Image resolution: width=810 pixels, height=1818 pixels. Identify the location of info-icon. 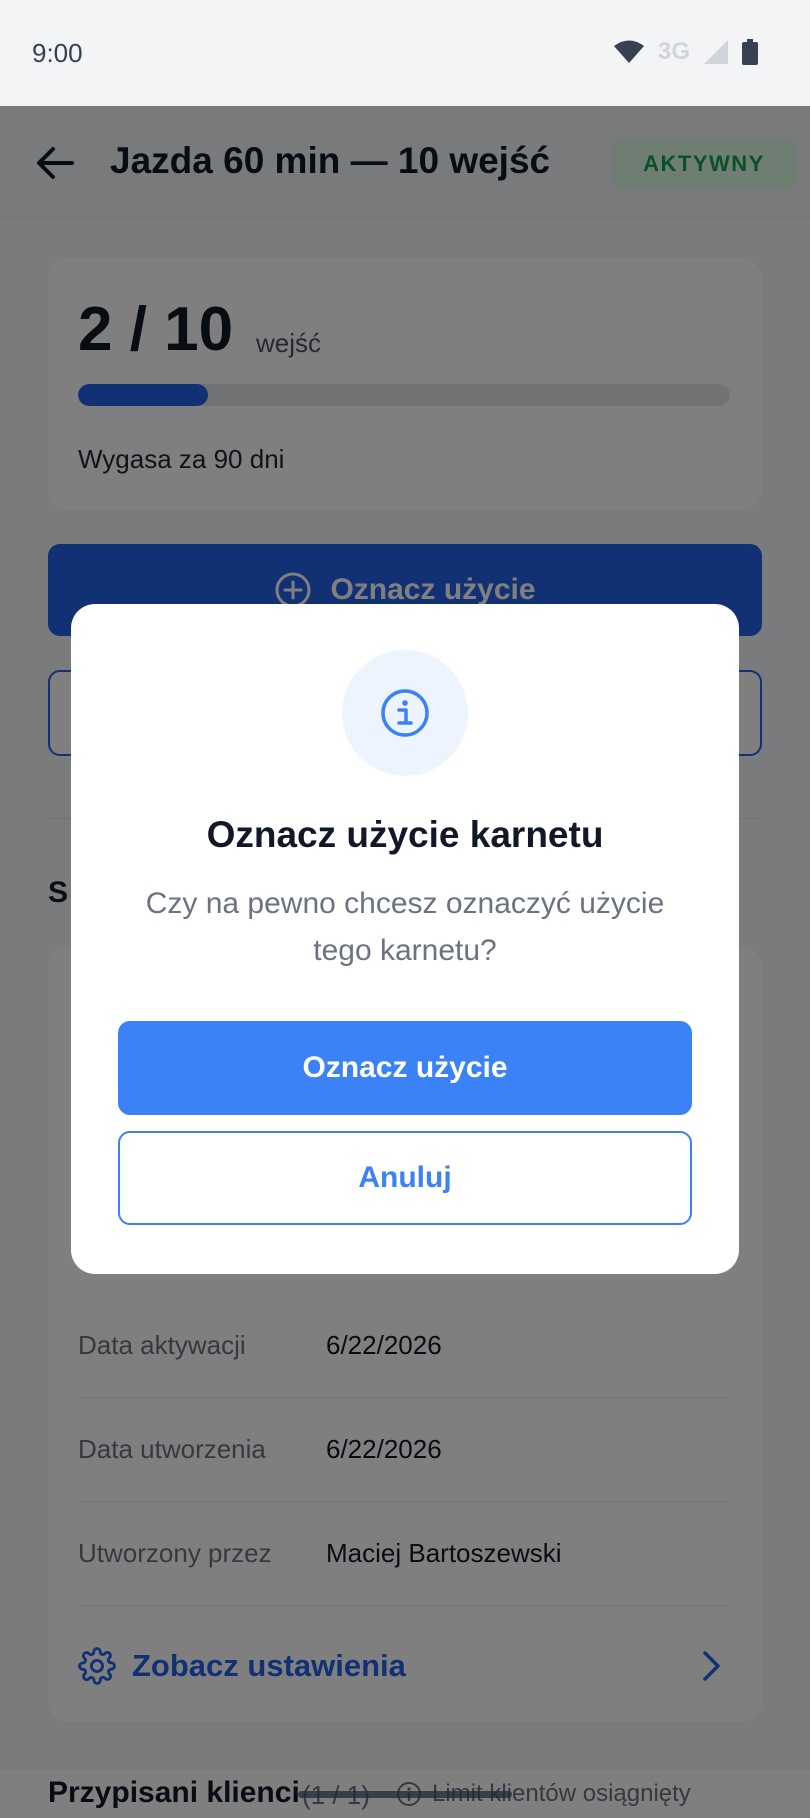
(405, 713).